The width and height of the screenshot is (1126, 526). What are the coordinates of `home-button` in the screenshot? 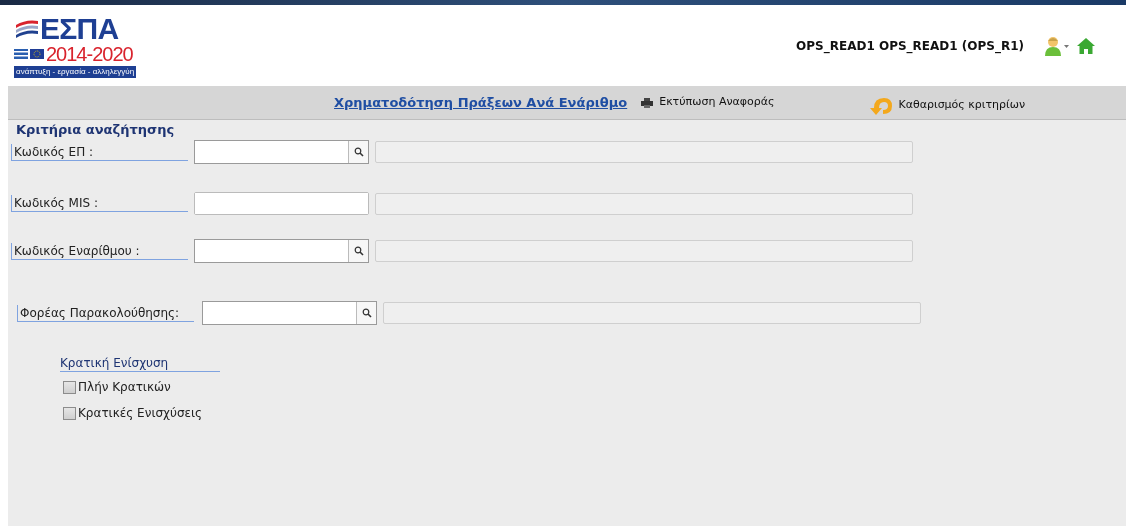 It's located at (1086, 45).